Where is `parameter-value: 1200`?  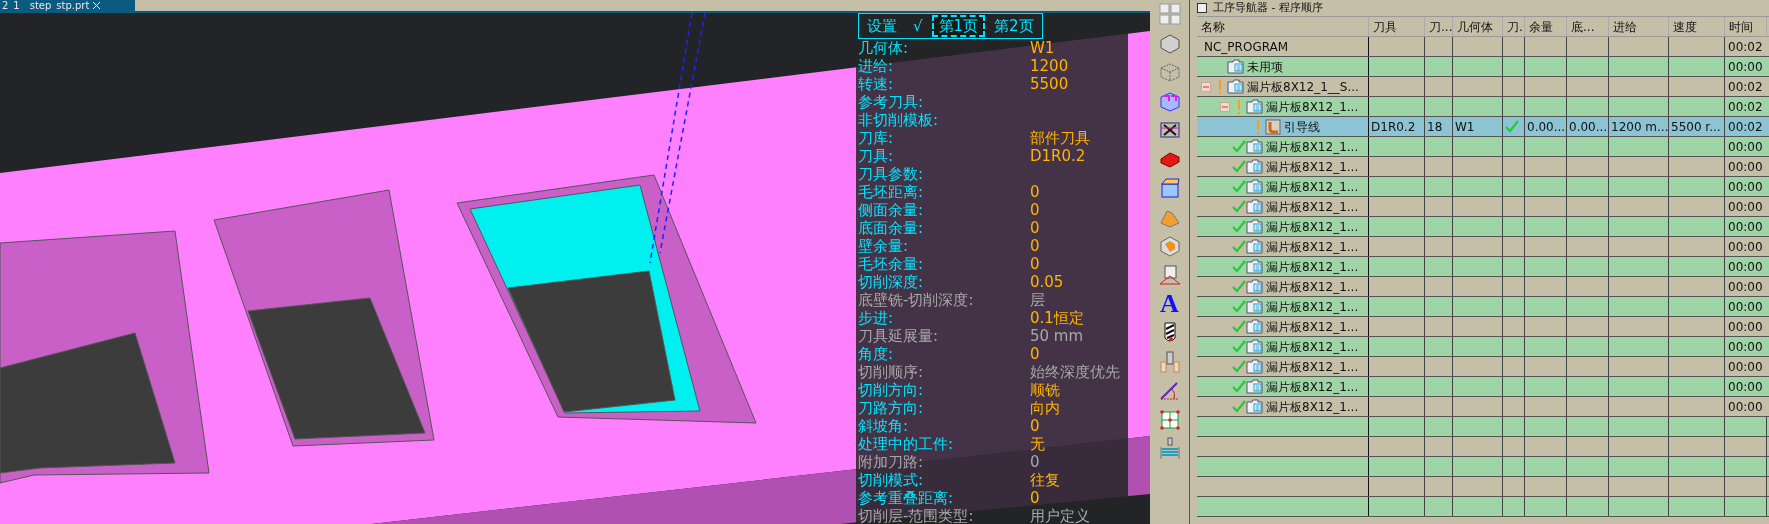
parameter-value: 1200 is located at coordinates (1049, 66).